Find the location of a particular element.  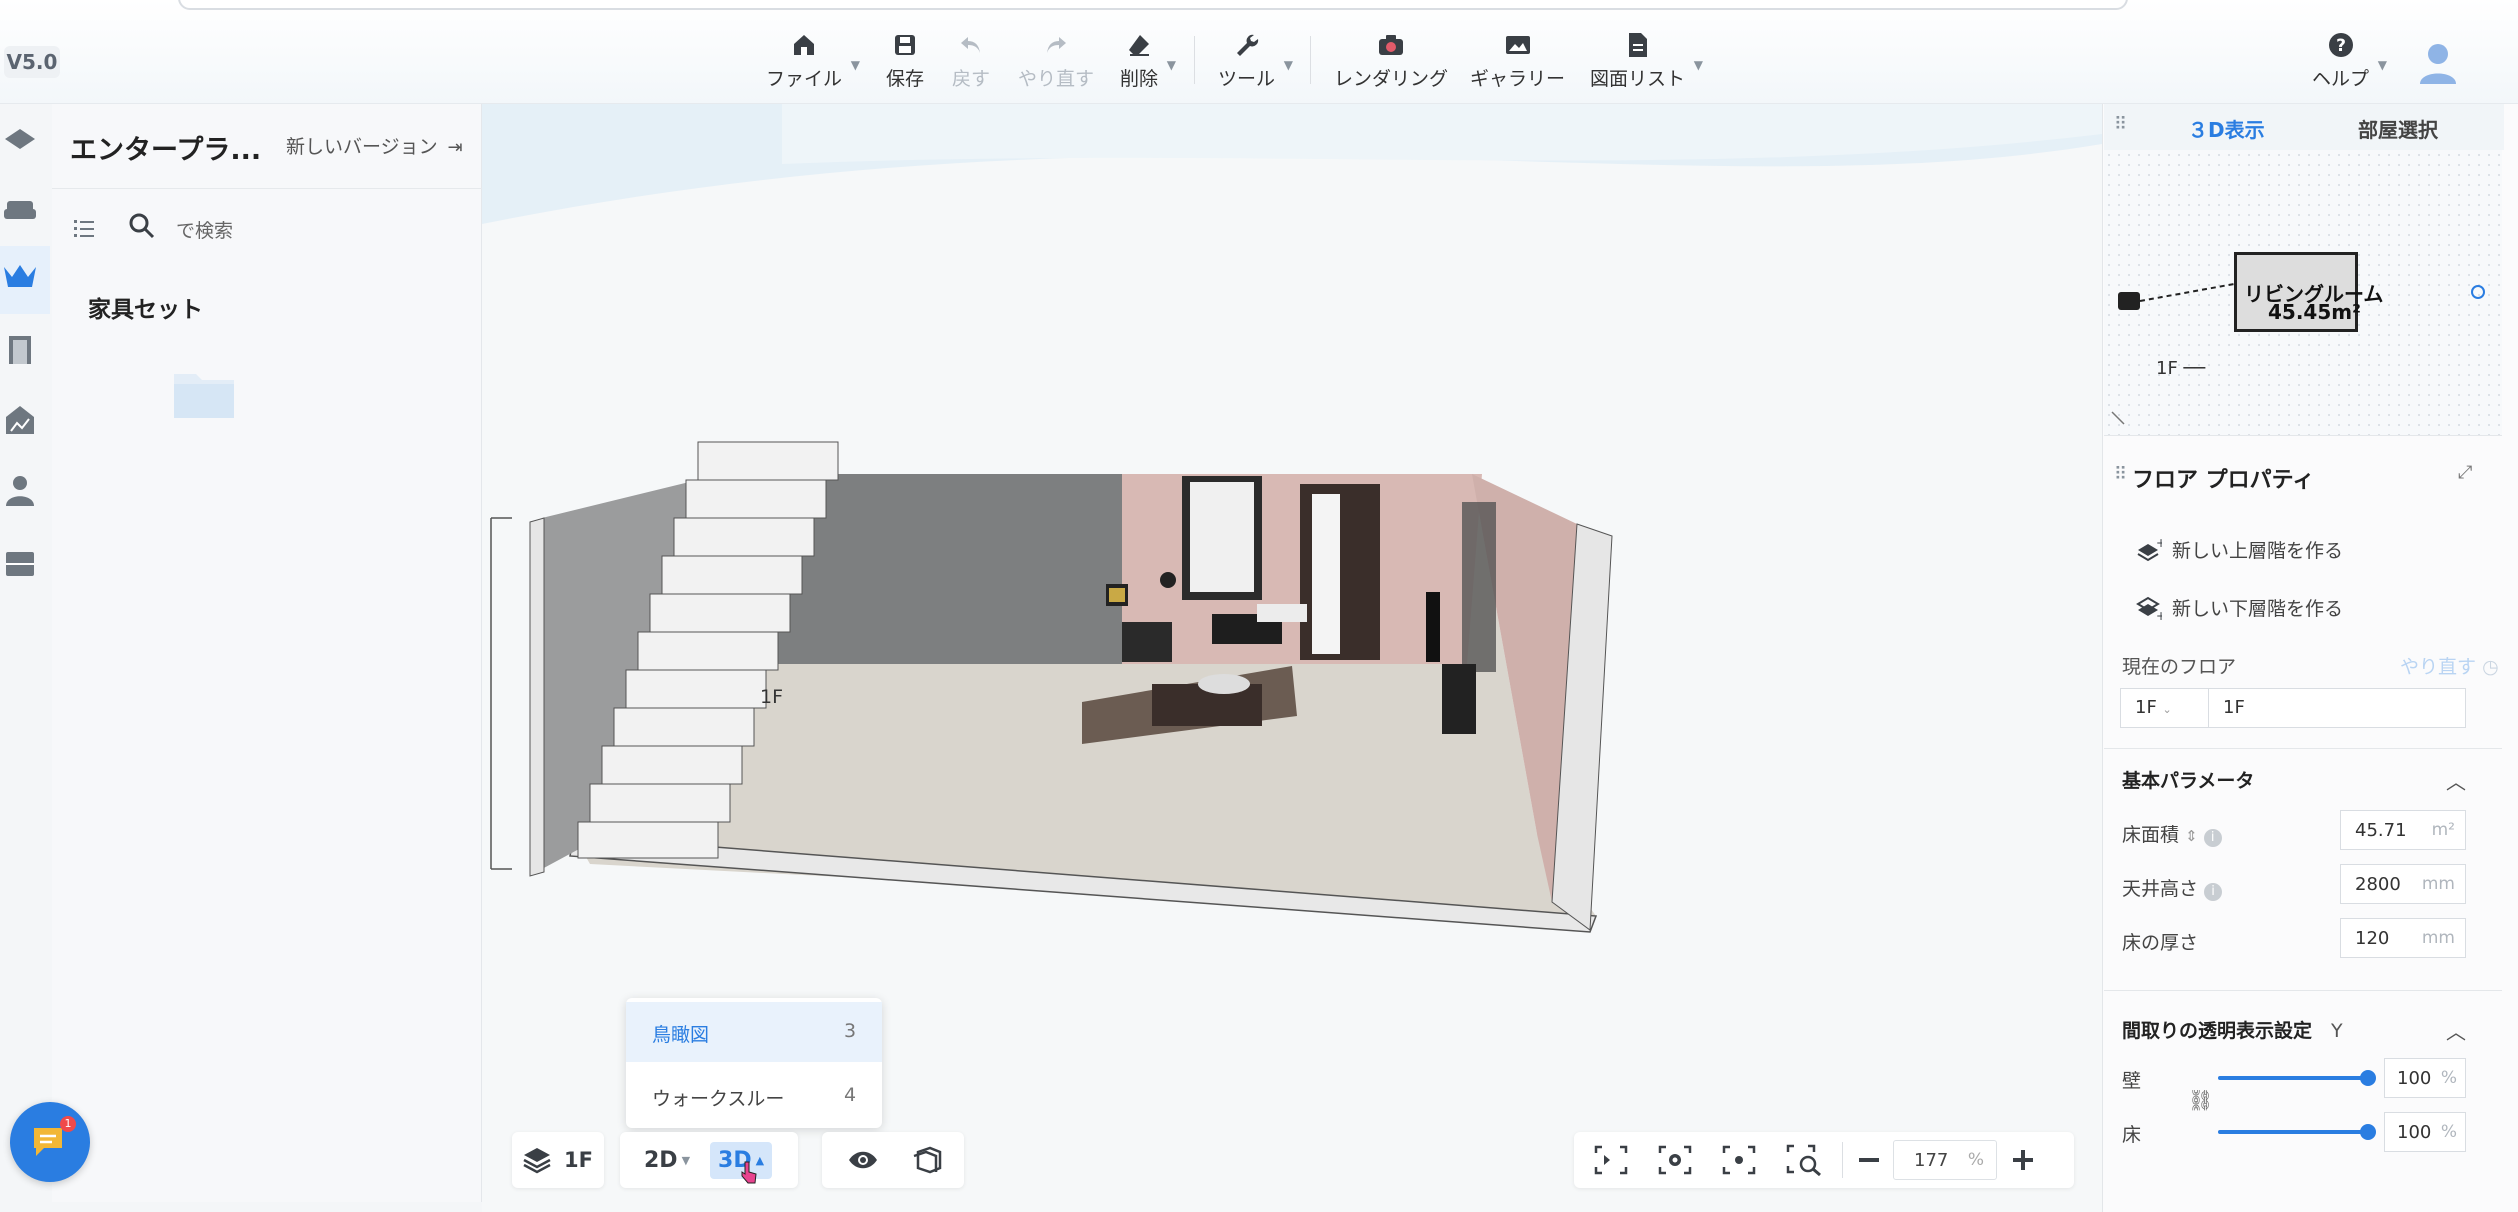

new-version-link: 新しいバージョン ⇥ is located at coordinates (374, 145).